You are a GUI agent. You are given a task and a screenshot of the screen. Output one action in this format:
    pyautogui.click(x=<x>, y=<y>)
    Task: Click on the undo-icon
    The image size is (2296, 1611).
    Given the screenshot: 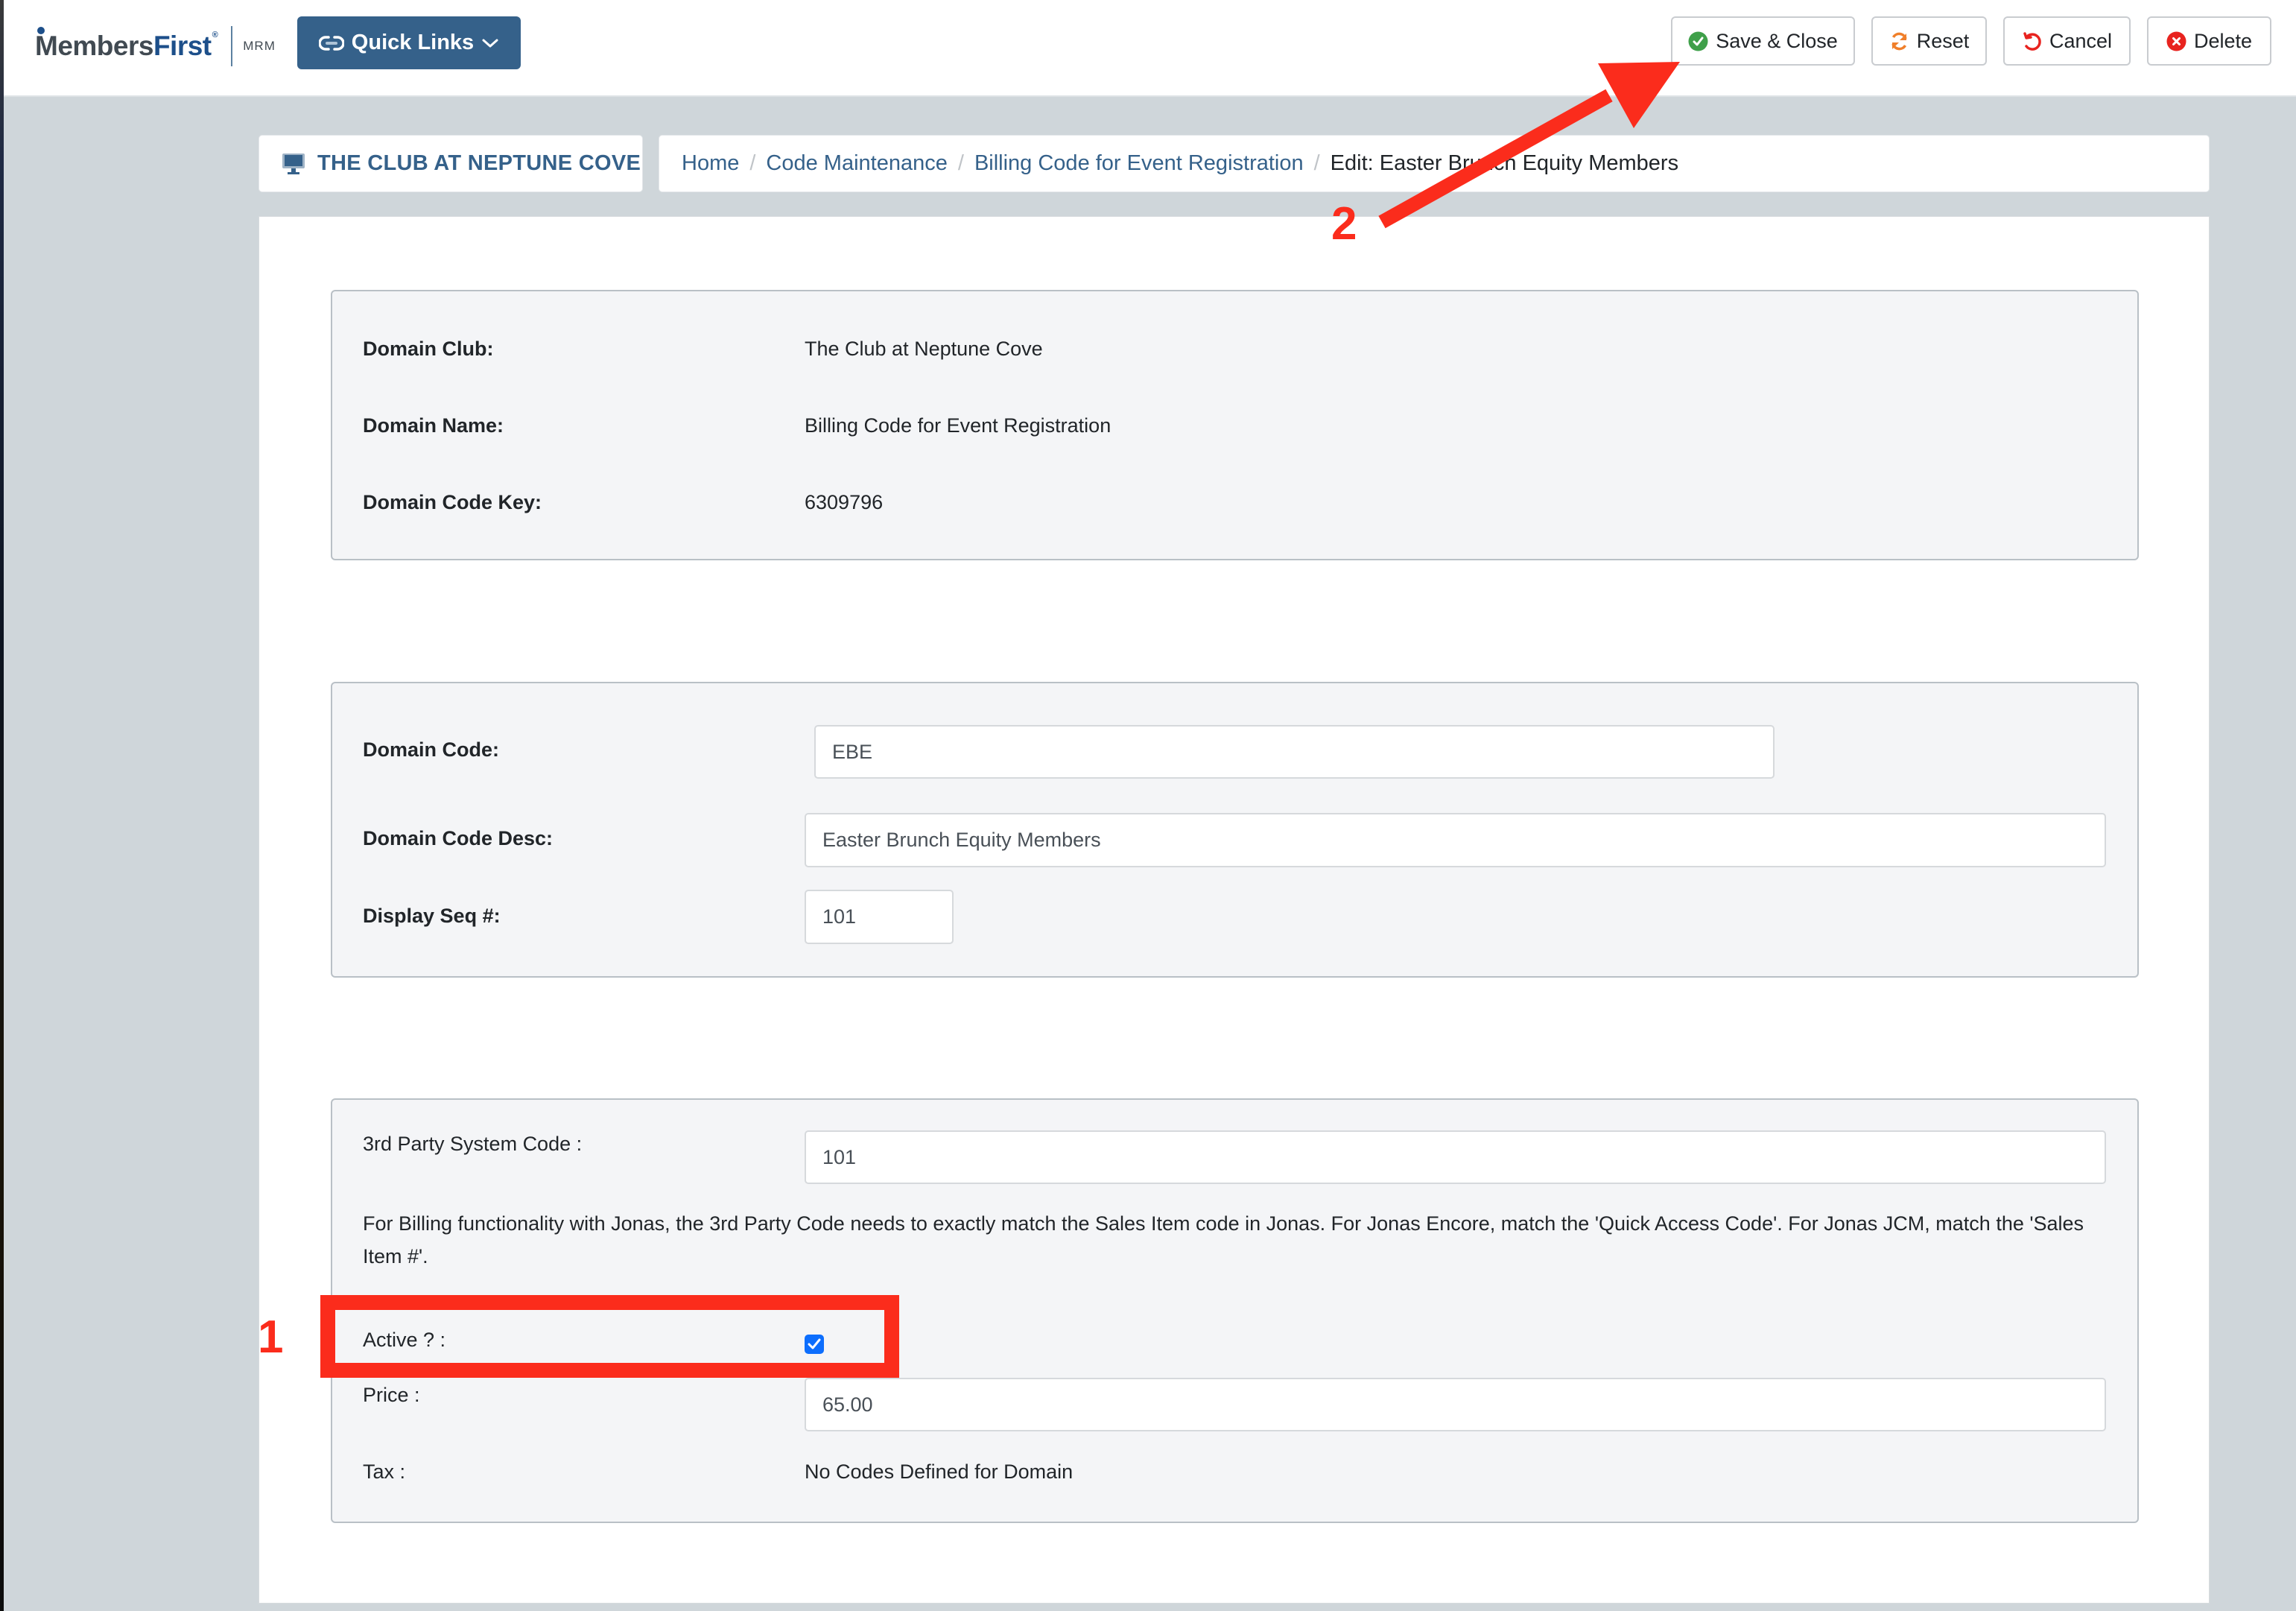 What is the action you would take?
    pyautogui.click(x=2032, y=41)
    